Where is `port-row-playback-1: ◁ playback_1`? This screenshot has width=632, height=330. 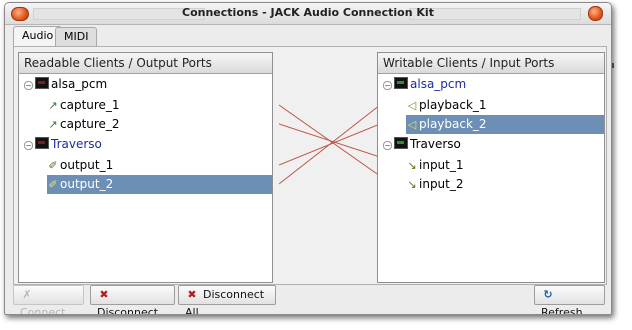 port-row-playback-1: ◁ playback_1 is located at coordinates (505, 105).